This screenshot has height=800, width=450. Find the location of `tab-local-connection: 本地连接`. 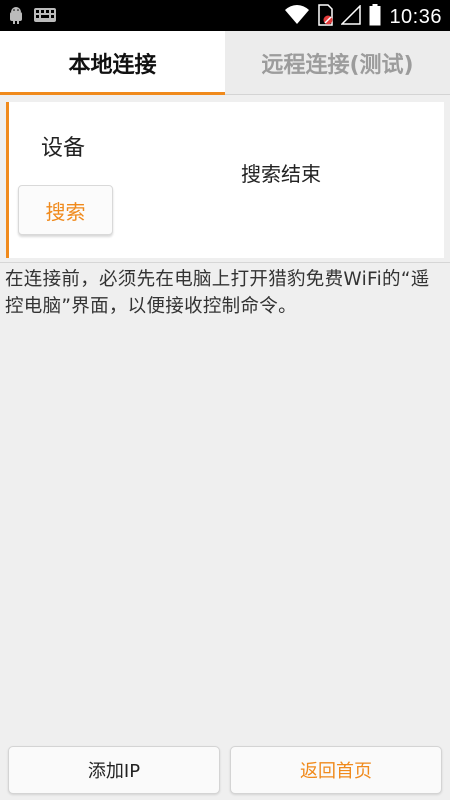

tab-local-connection: 本地连接 is located at coordinates (112, 63).